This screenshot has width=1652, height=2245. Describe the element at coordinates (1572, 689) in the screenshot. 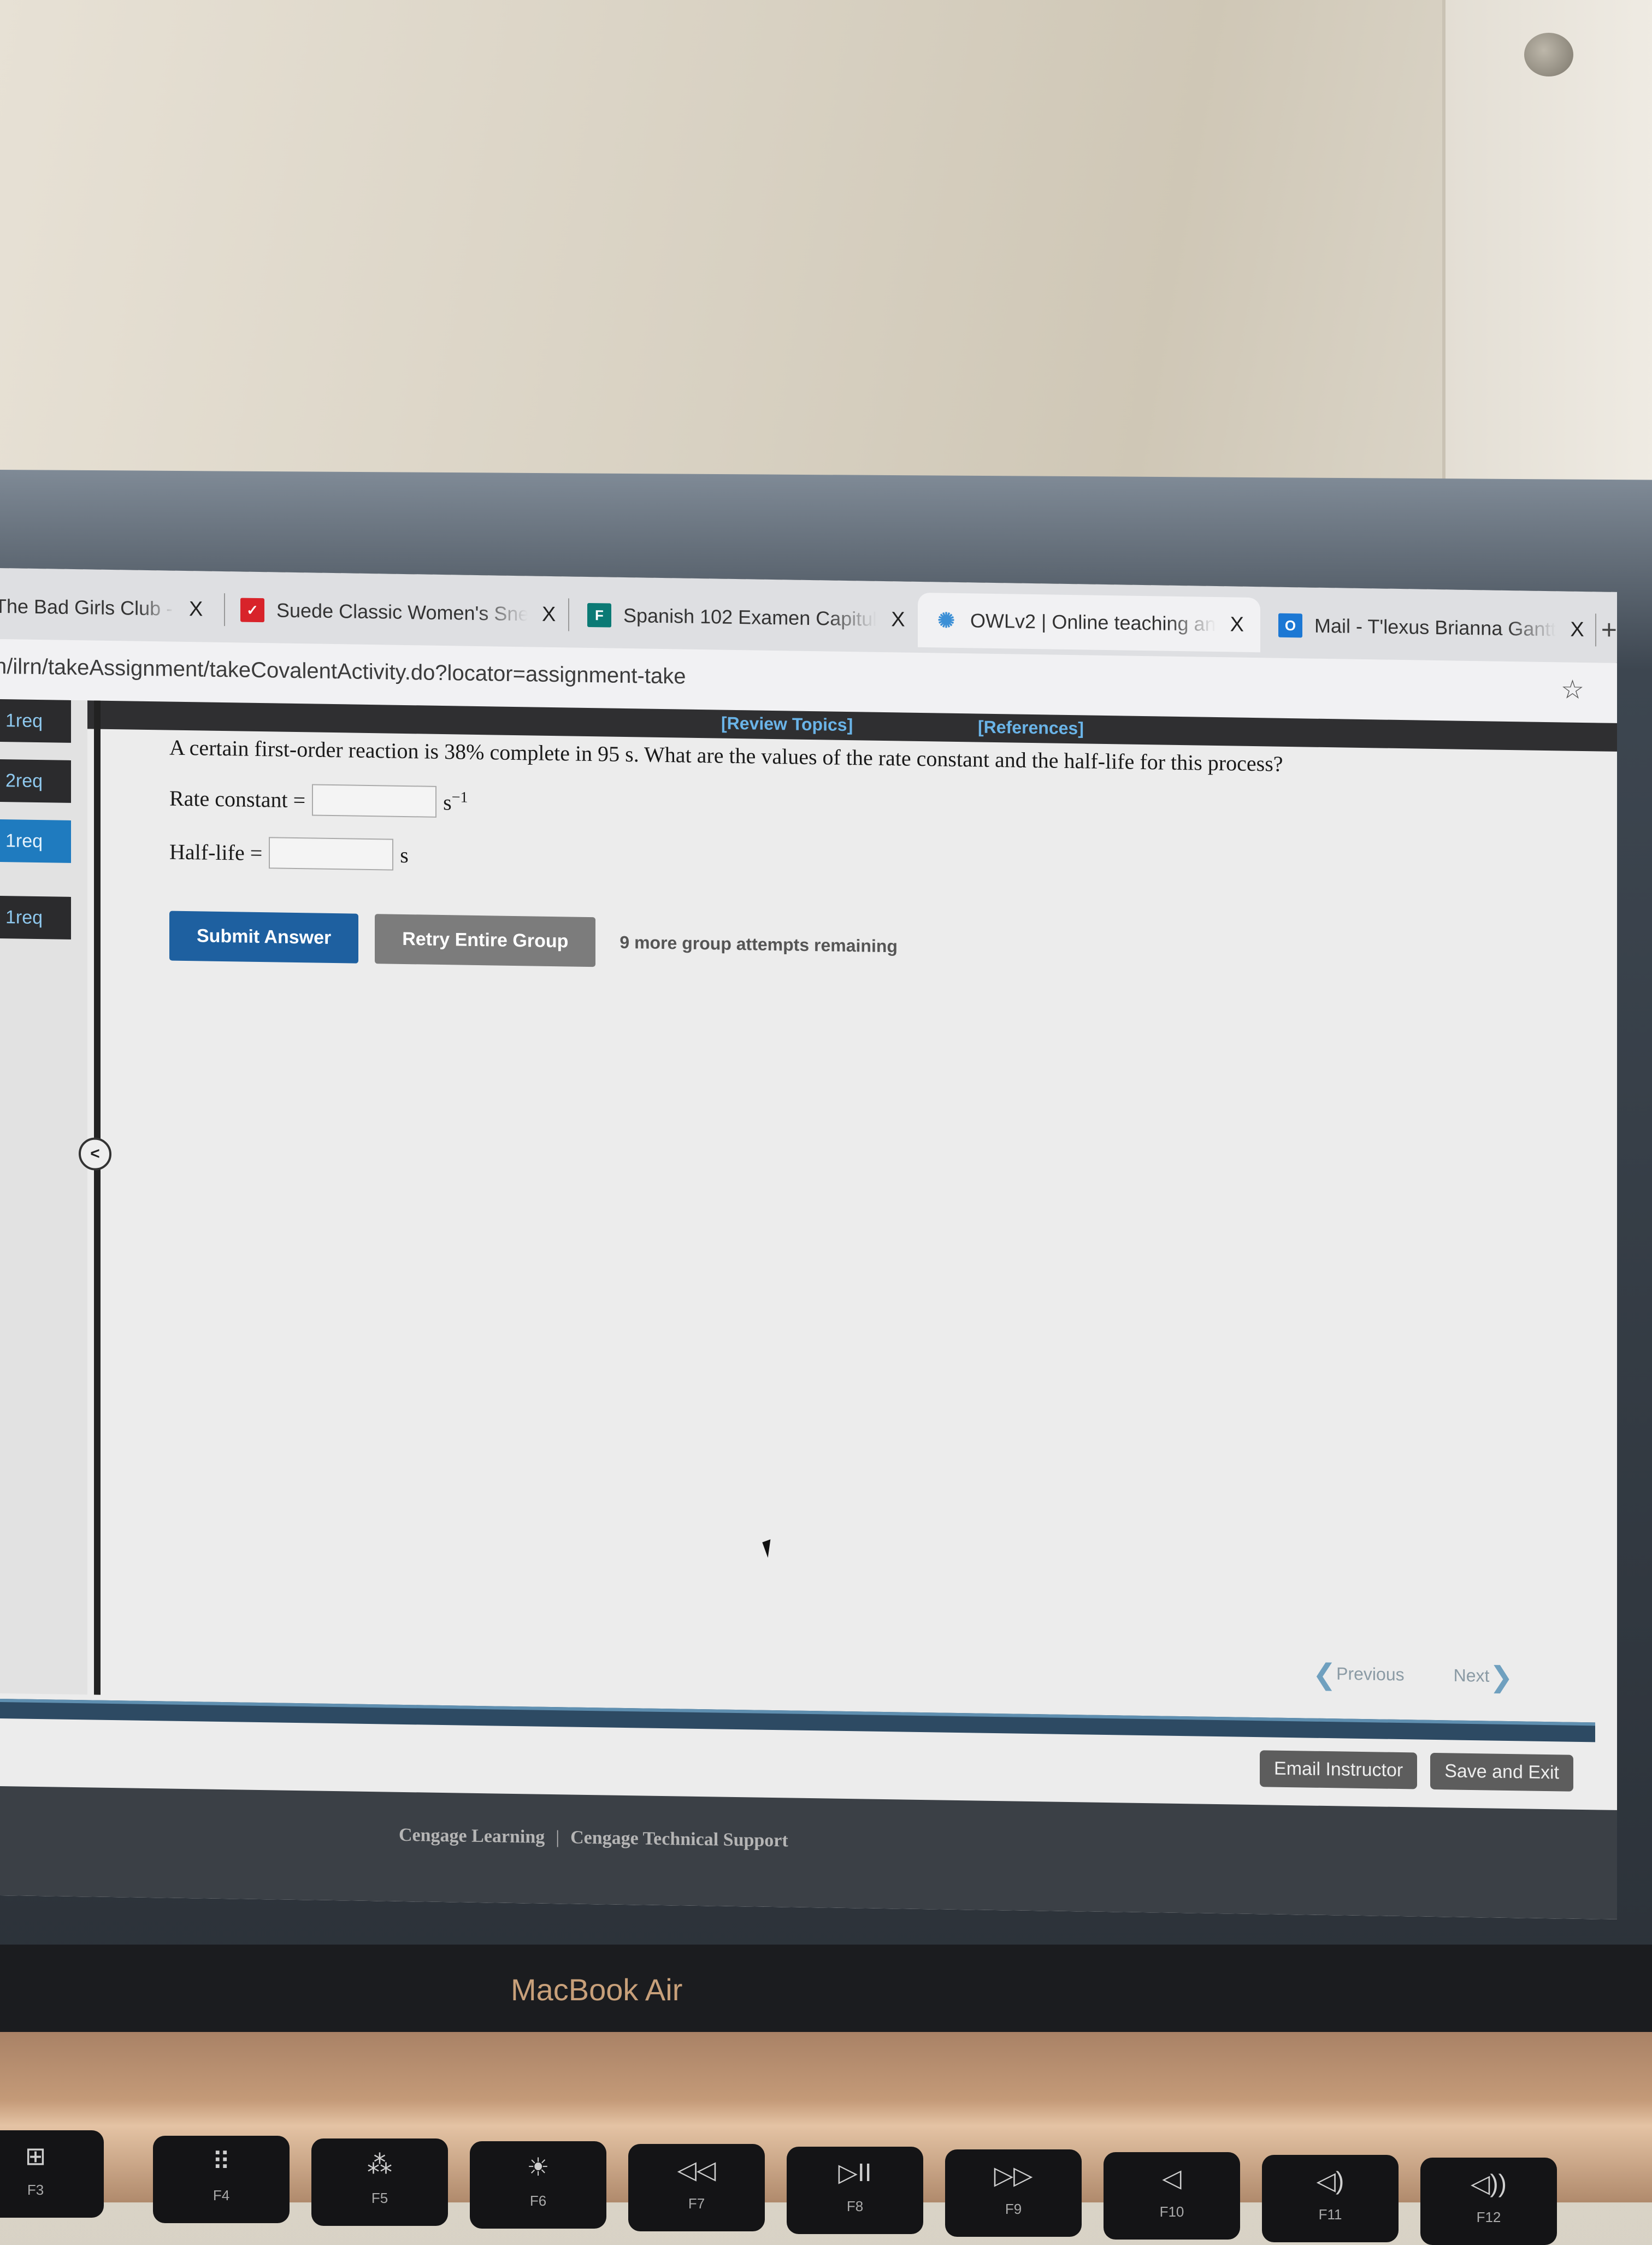

I see `bookmark-star-icon: ☆` at that location.